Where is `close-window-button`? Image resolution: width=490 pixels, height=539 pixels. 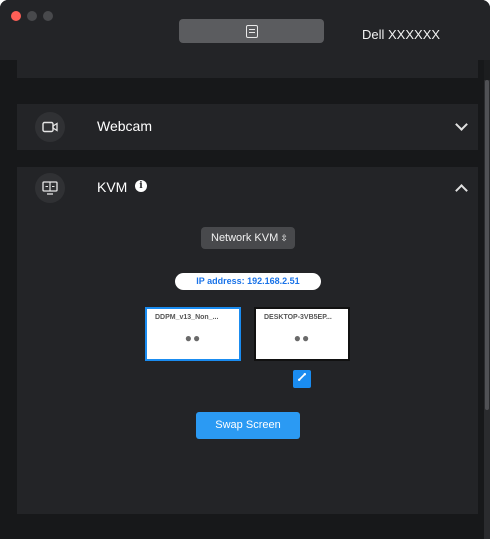
close-window-button is located at coordinates (16, 16).